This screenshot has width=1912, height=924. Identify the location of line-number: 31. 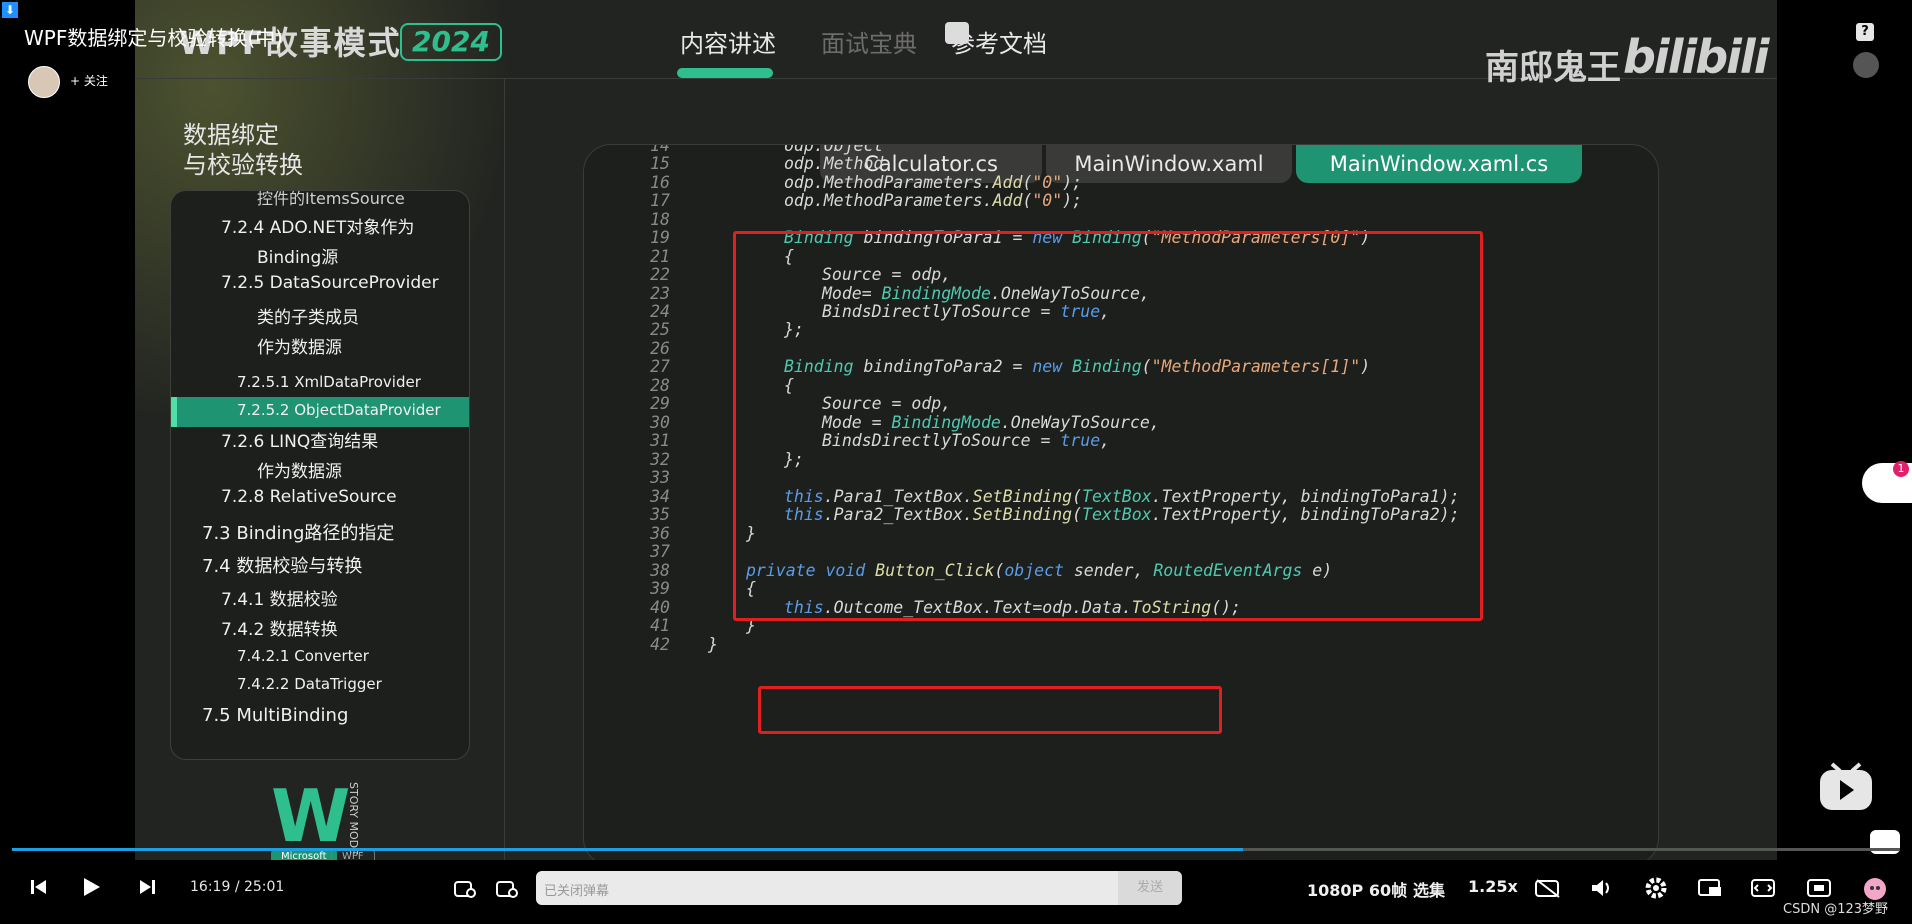
(660, 440).